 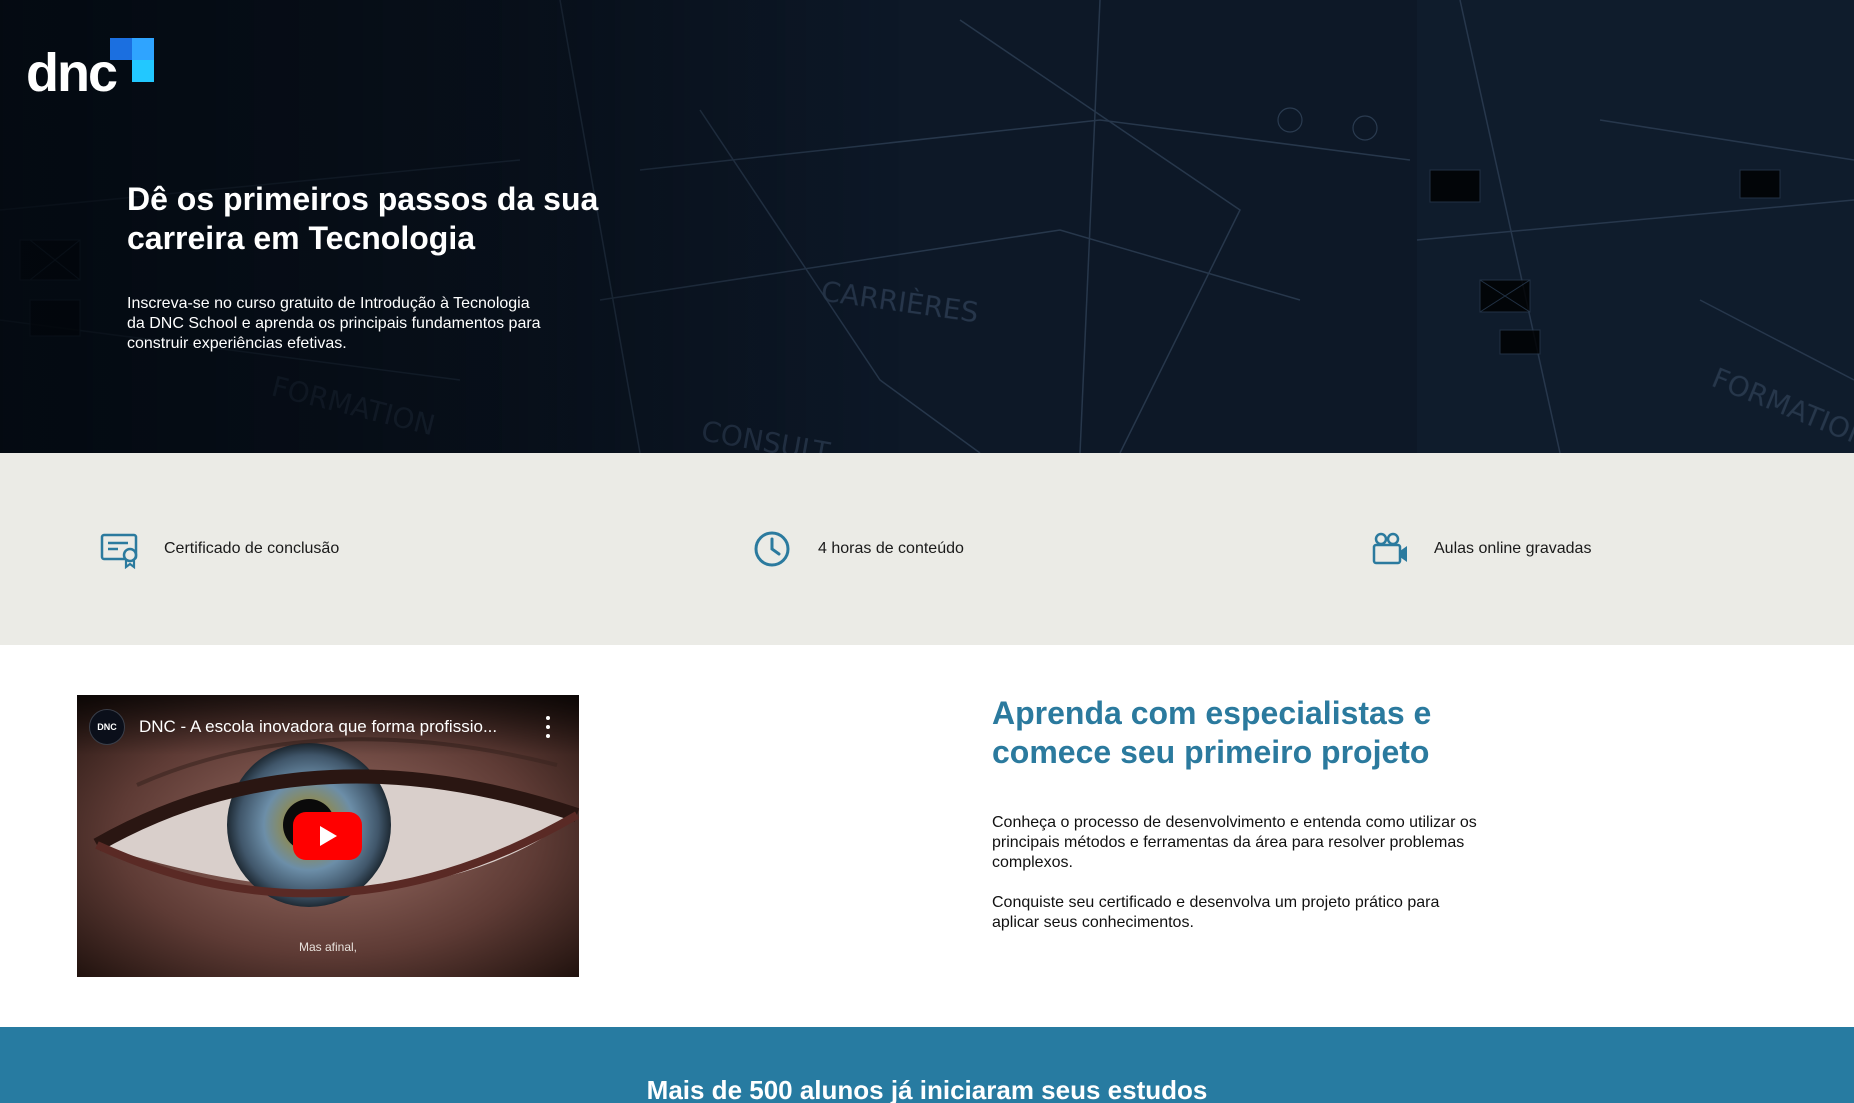 I want to click on more-options-icon, so click(x=548, y=727).